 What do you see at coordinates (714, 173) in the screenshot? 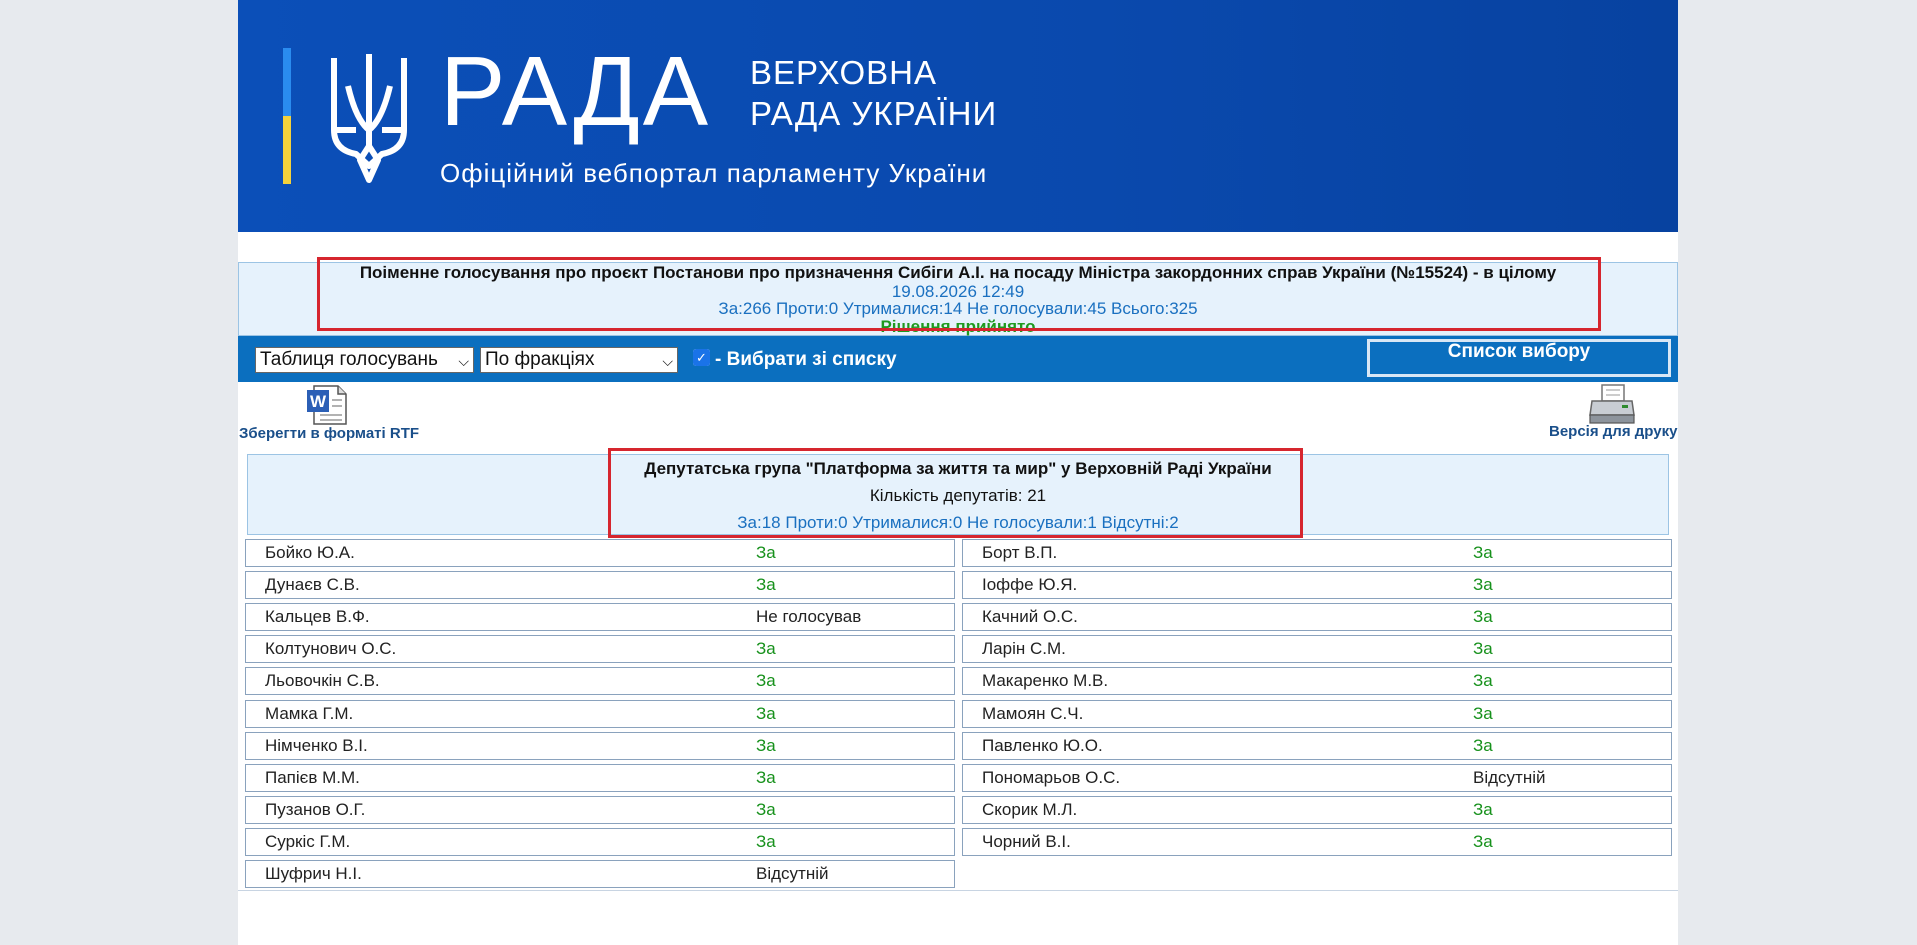
I see `site-tagline: Офіційний вебпортал парламенту України` at bounding box center [714, 173].